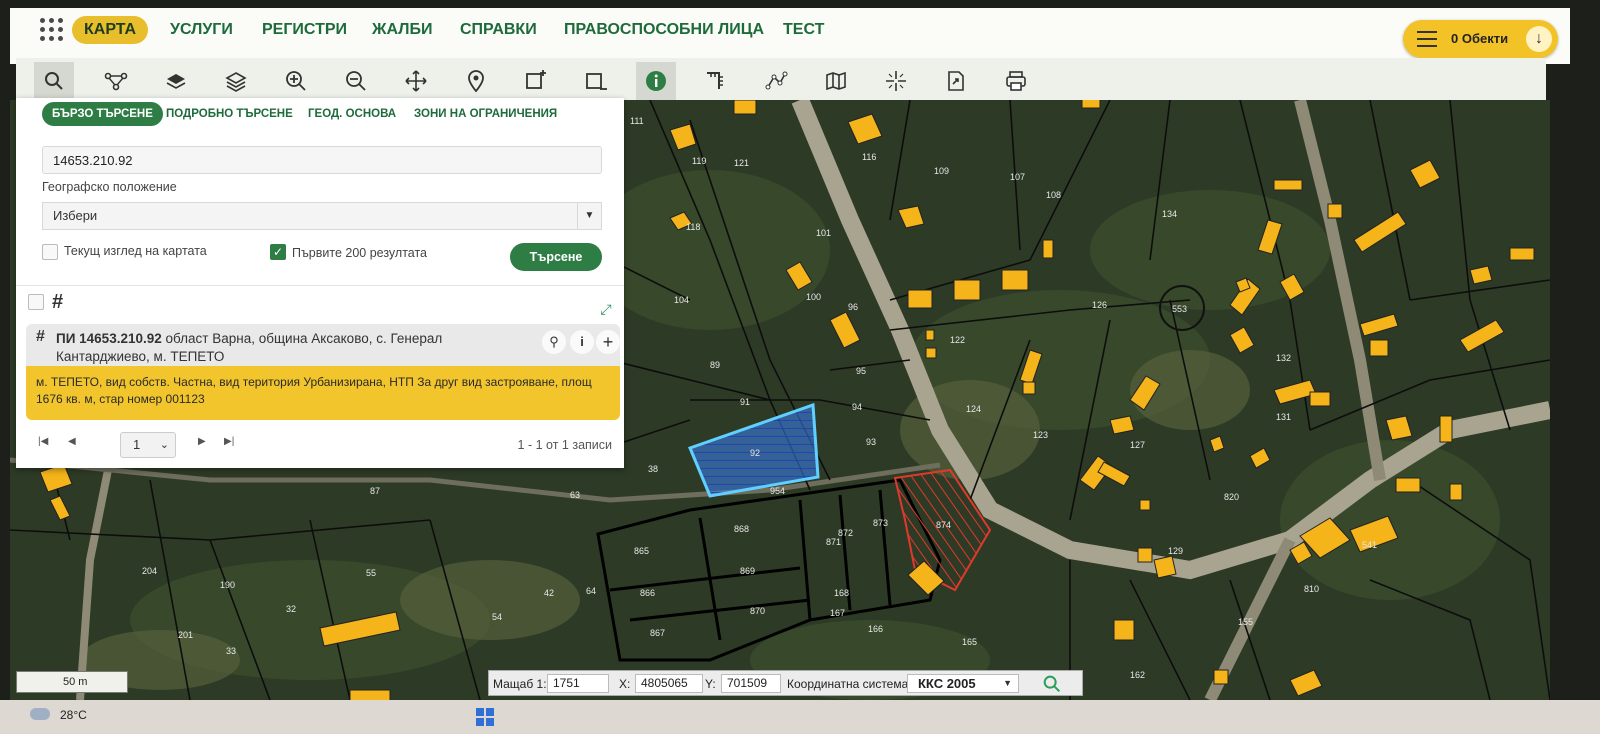 The height and width of the screenshot is (734, 1600). I want to click on svg-text: 204, so click(149, 571).